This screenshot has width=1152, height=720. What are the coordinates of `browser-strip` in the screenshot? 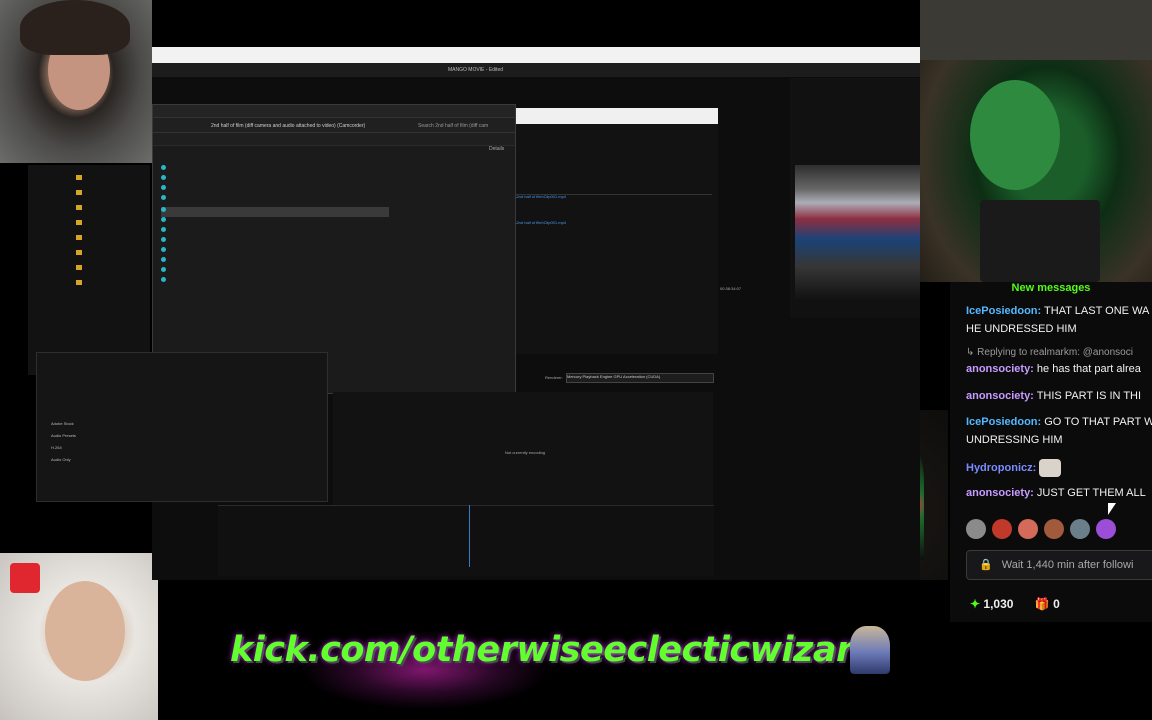 It's located at (536, 55).